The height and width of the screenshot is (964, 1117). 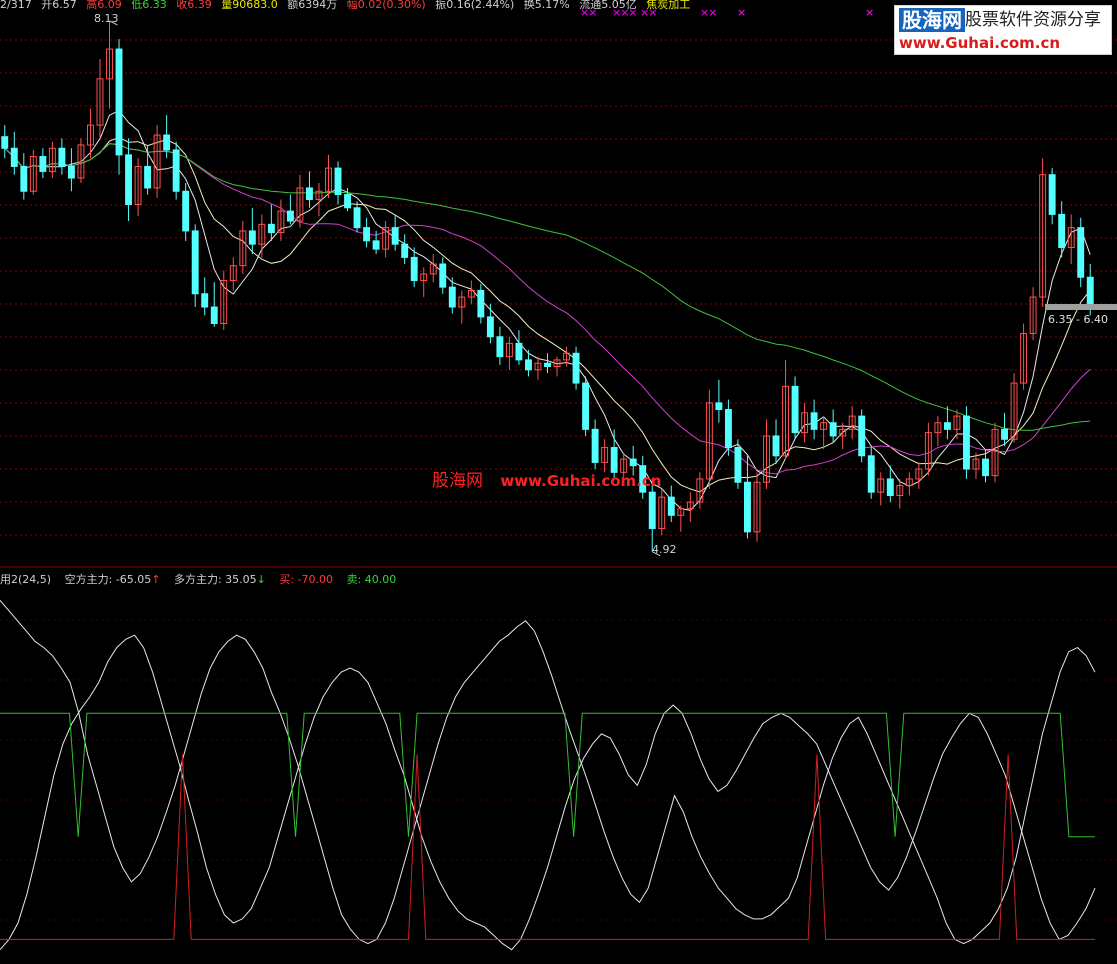 I want to click on watermark-brand: 股海网, so click(x=457, y=481).